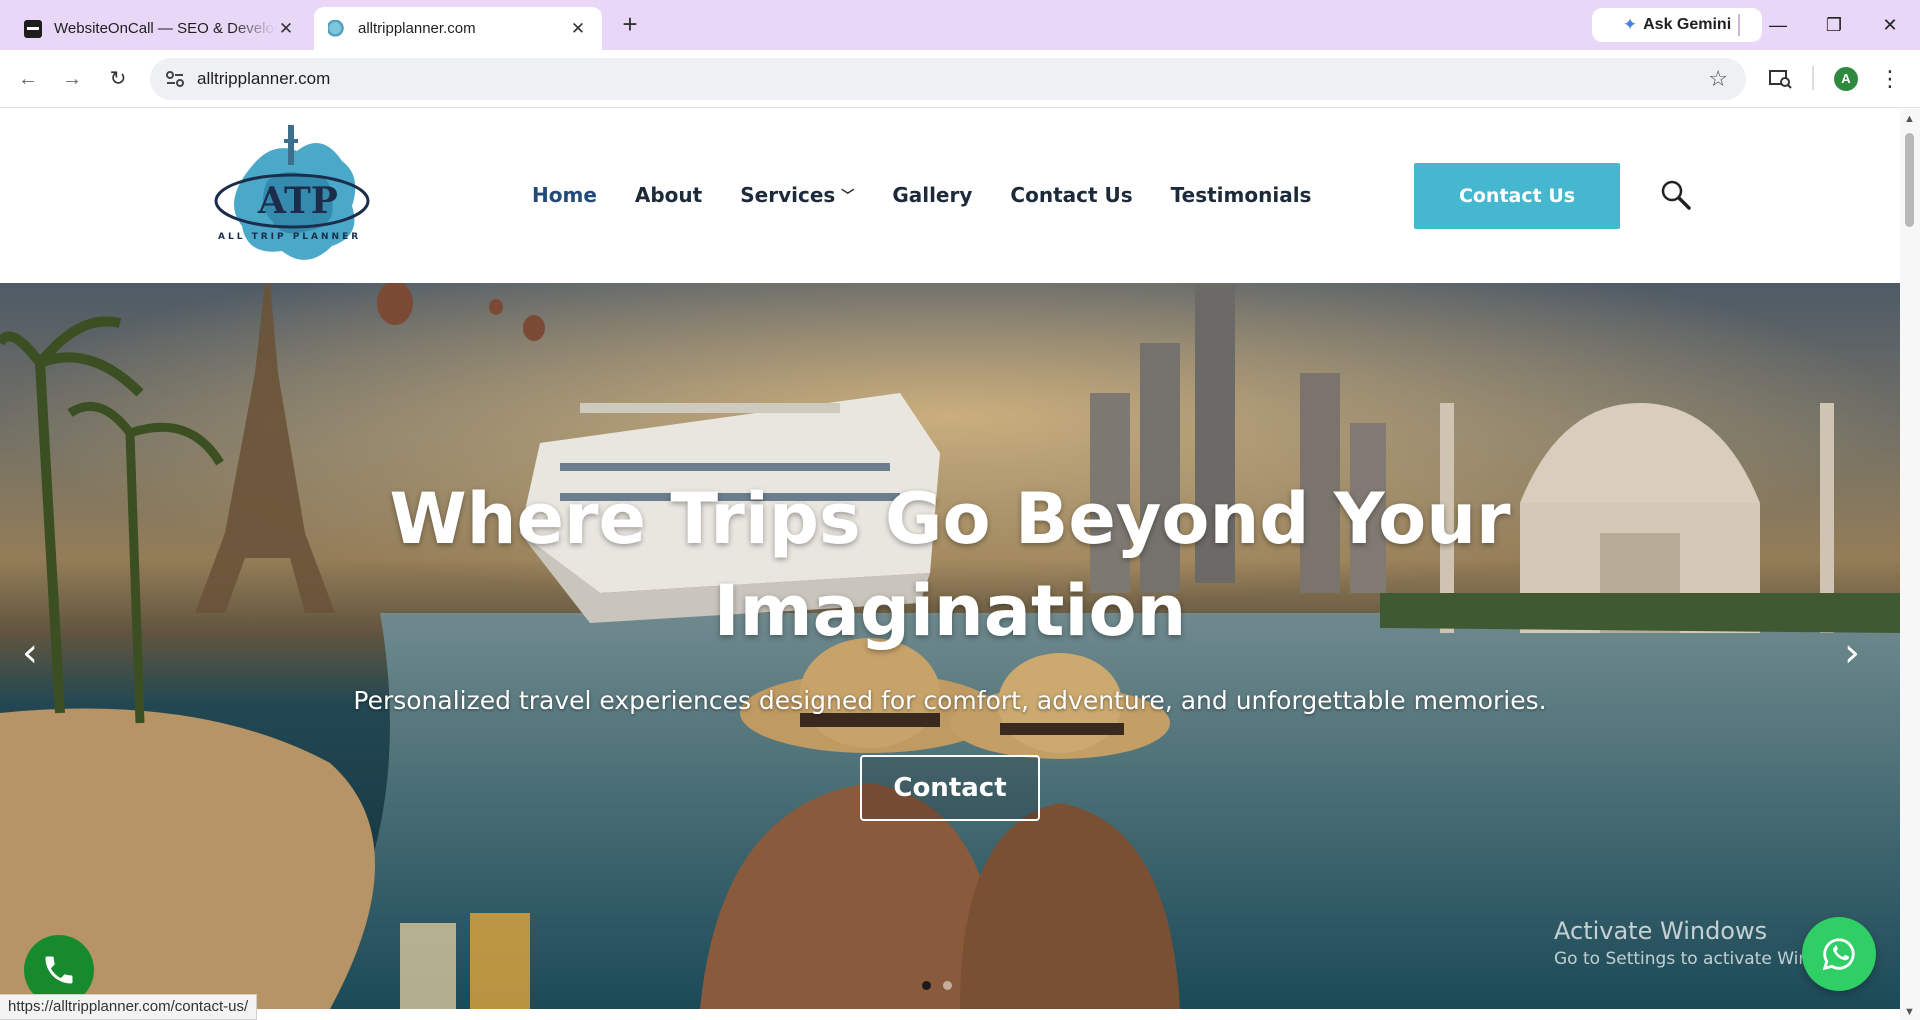 Image resolution: width=1920 pixels, height=1020 pixels. Describe the element at coordinates (297, 201) in the screenshot. I see `logo-letters: ATP` at that location.